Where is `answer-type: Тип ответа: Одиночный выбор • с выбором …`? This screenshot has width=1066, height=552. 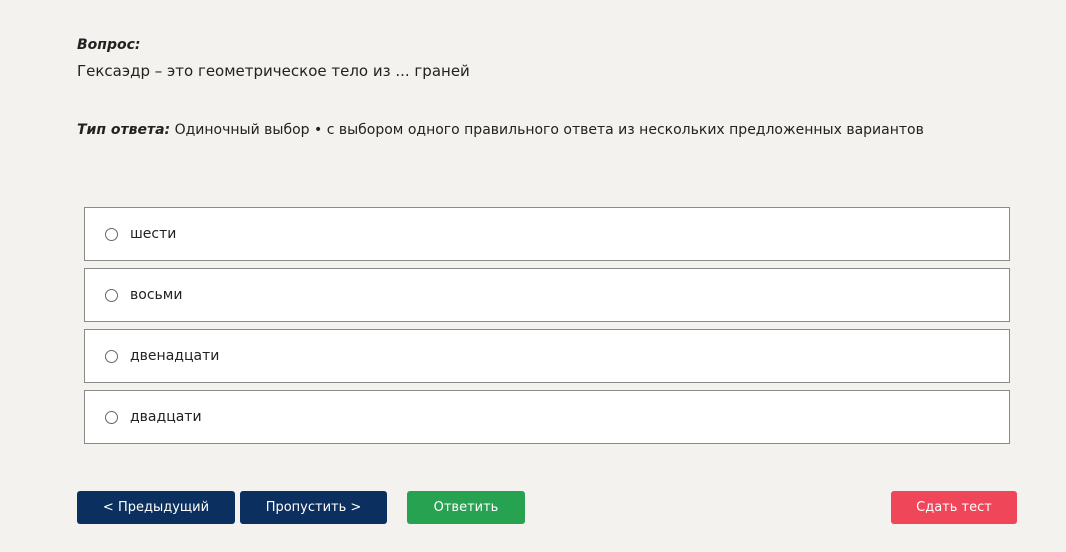
answer-type: Тип ответа: Одиночный выбор • с выбором … is located at coordinates (500, 130).